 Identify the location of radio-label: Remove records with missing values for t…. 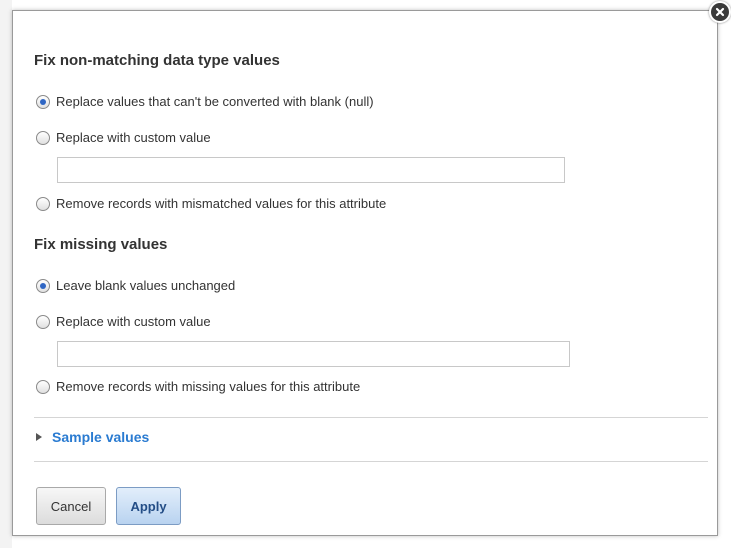
(208, 386).